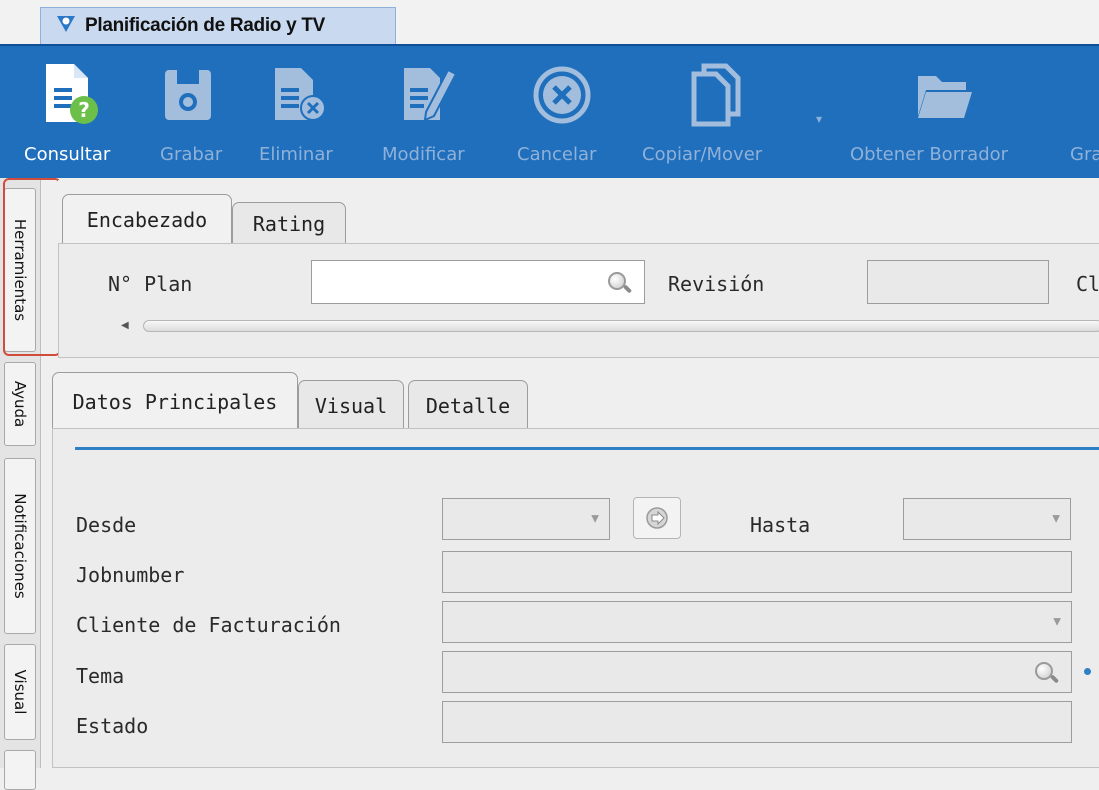 The height and width of the screenshot is (790, 1099). I want to click on side-tab-ayuda-label: Ayuda, so click(20, 404).